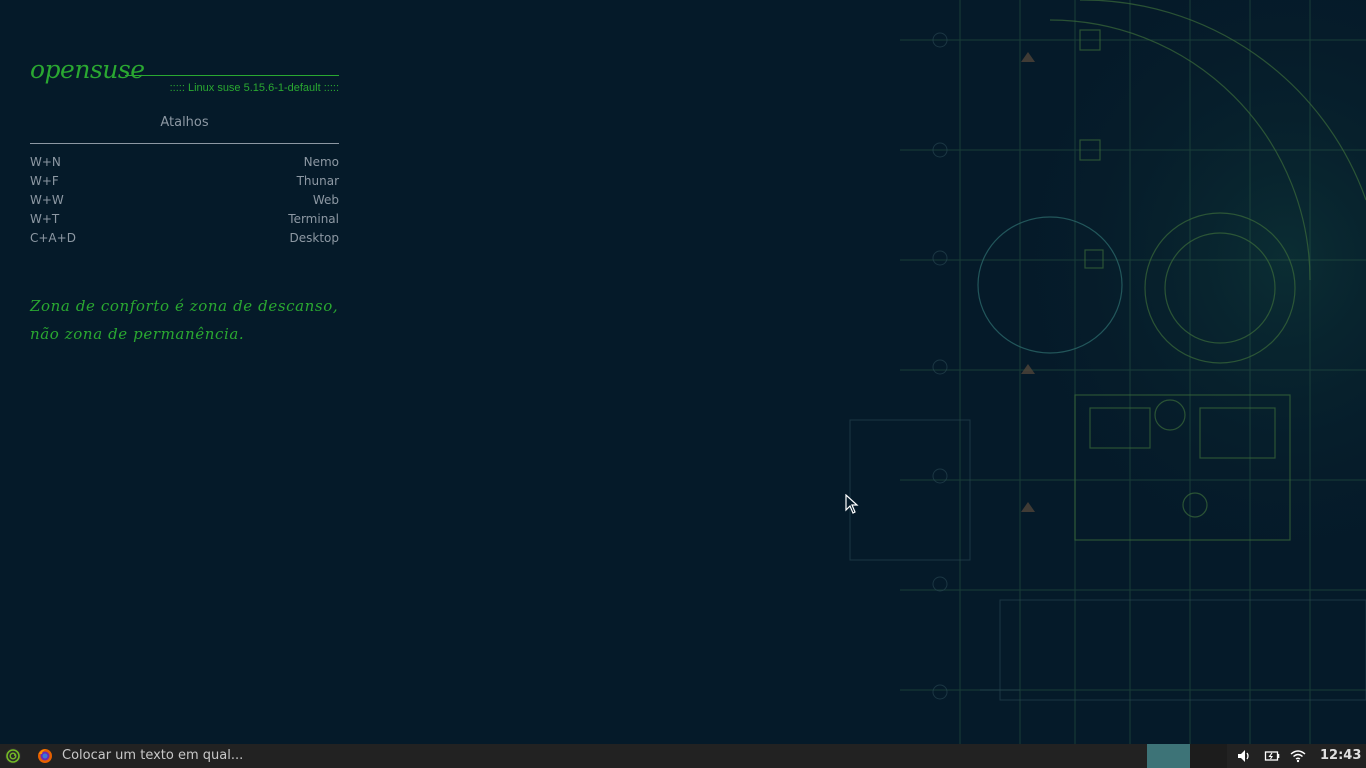 The image size is (1366, 768). I want to click on shortcut-keys: W+T, so click(45, 219).